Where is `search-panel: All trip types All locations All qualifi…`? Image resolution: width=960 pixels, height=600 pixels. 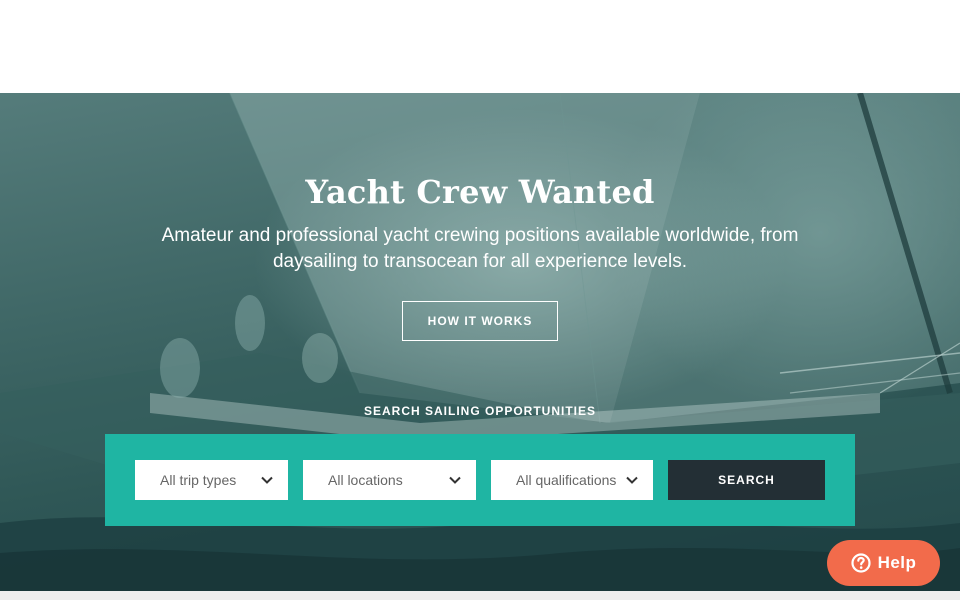
search-panel: All trip types All locations All qualifi… is located at coordinates (480, 480).